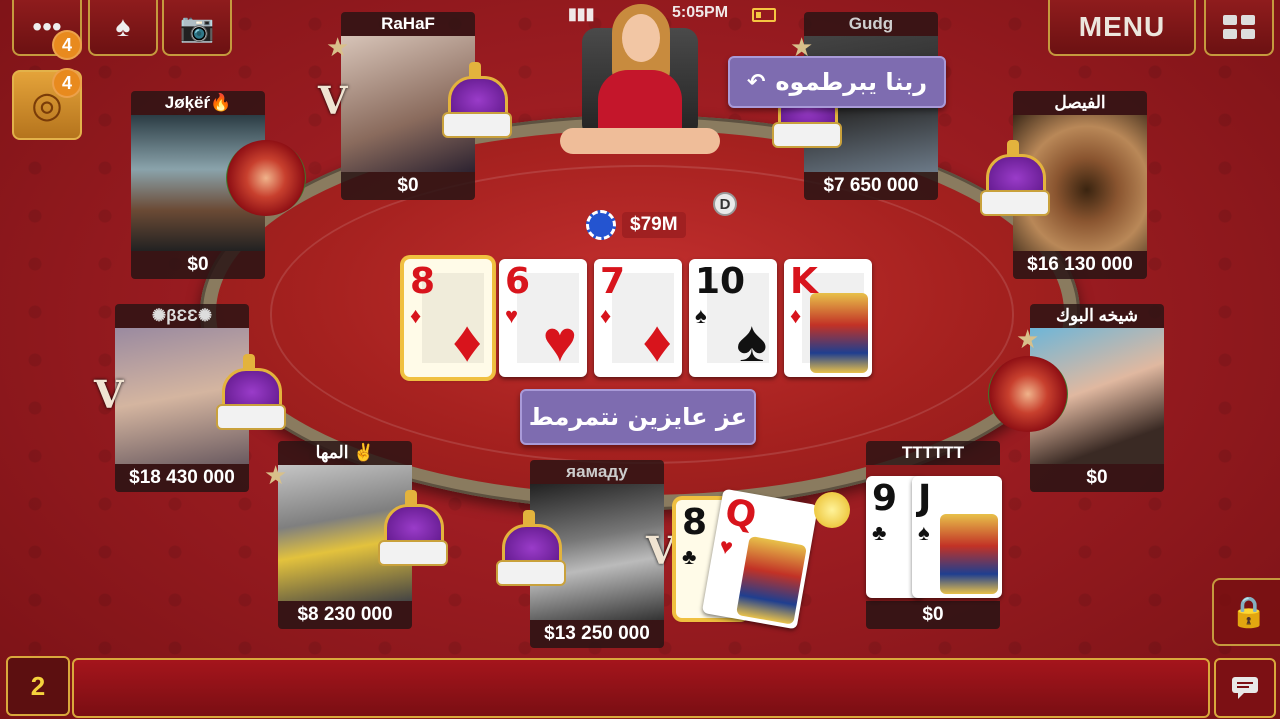 The height and width of the screenshot is (719, 1280). I want to click on trumpet-icon, so click(832, 510).